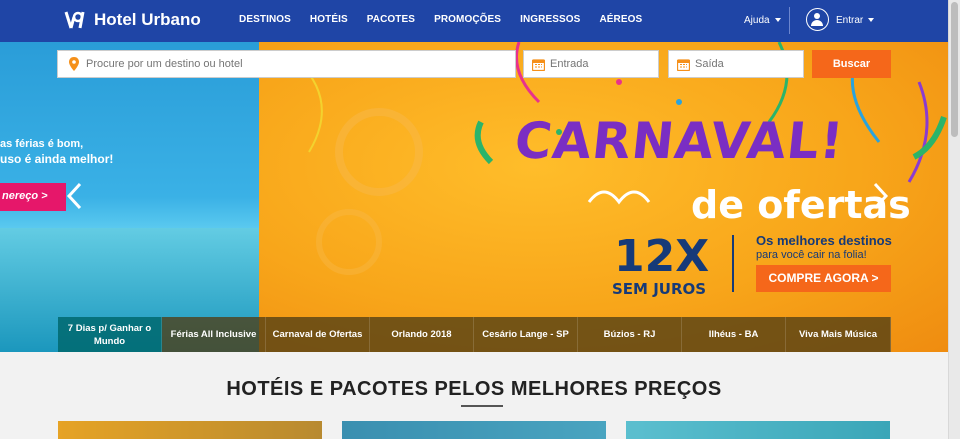  I want to click on help-menu: Ajuda, so click(762, 20).